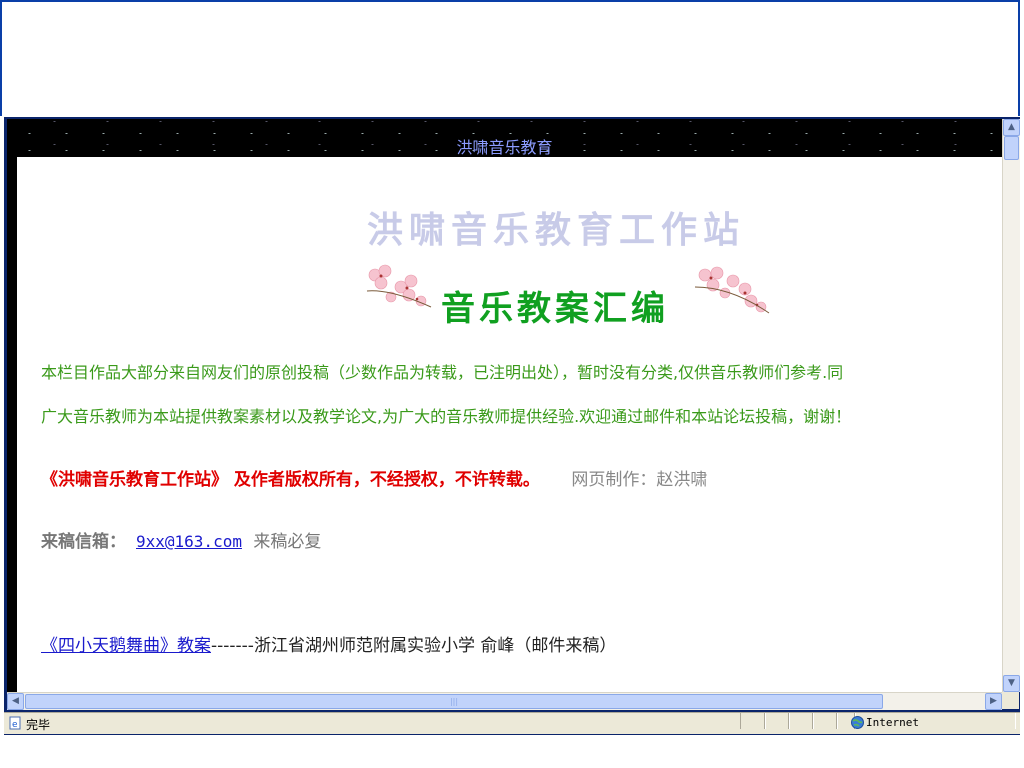 The height and width of the screenshot is (768, 1024). I want to click on list-item: 《四小天鹅舞曲》教案-------浙江省湖州师范附属实验小学 俞峰（邮件来稿）, so click(328, 643).